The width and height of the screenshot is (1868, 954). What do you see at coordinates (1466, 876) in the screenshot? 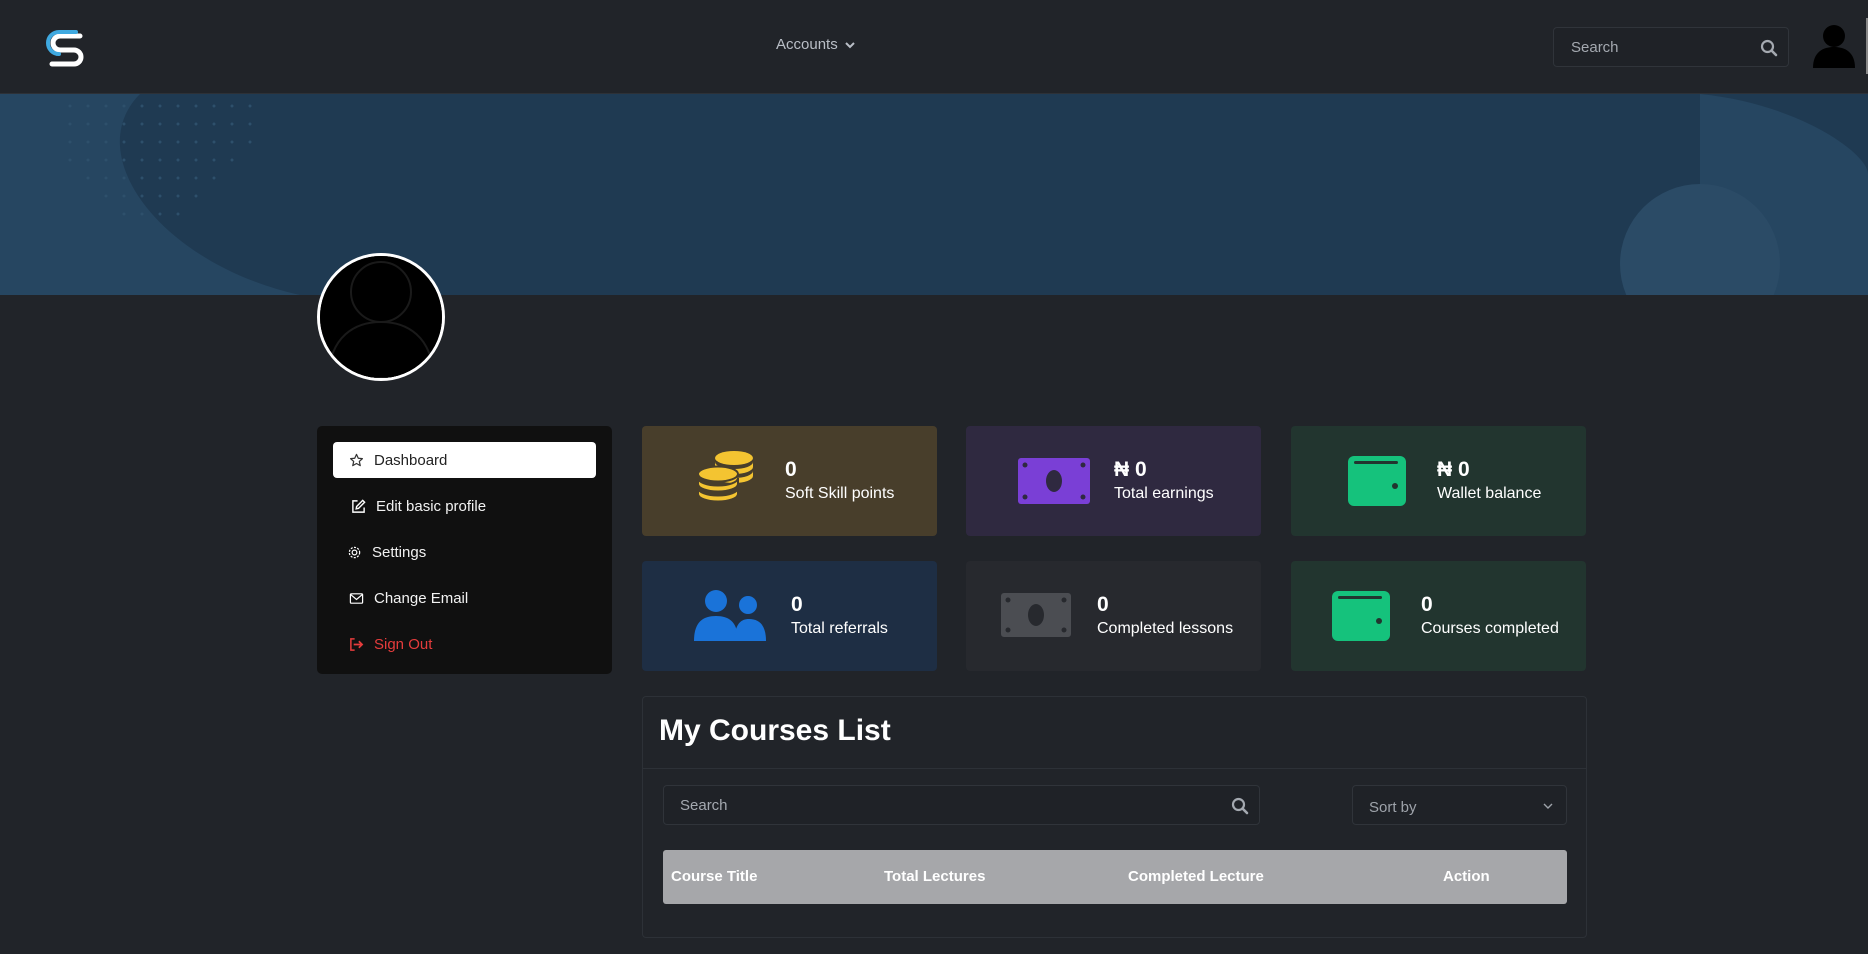
I see `column-header-action: Action` at bounding box center [1466, 876].